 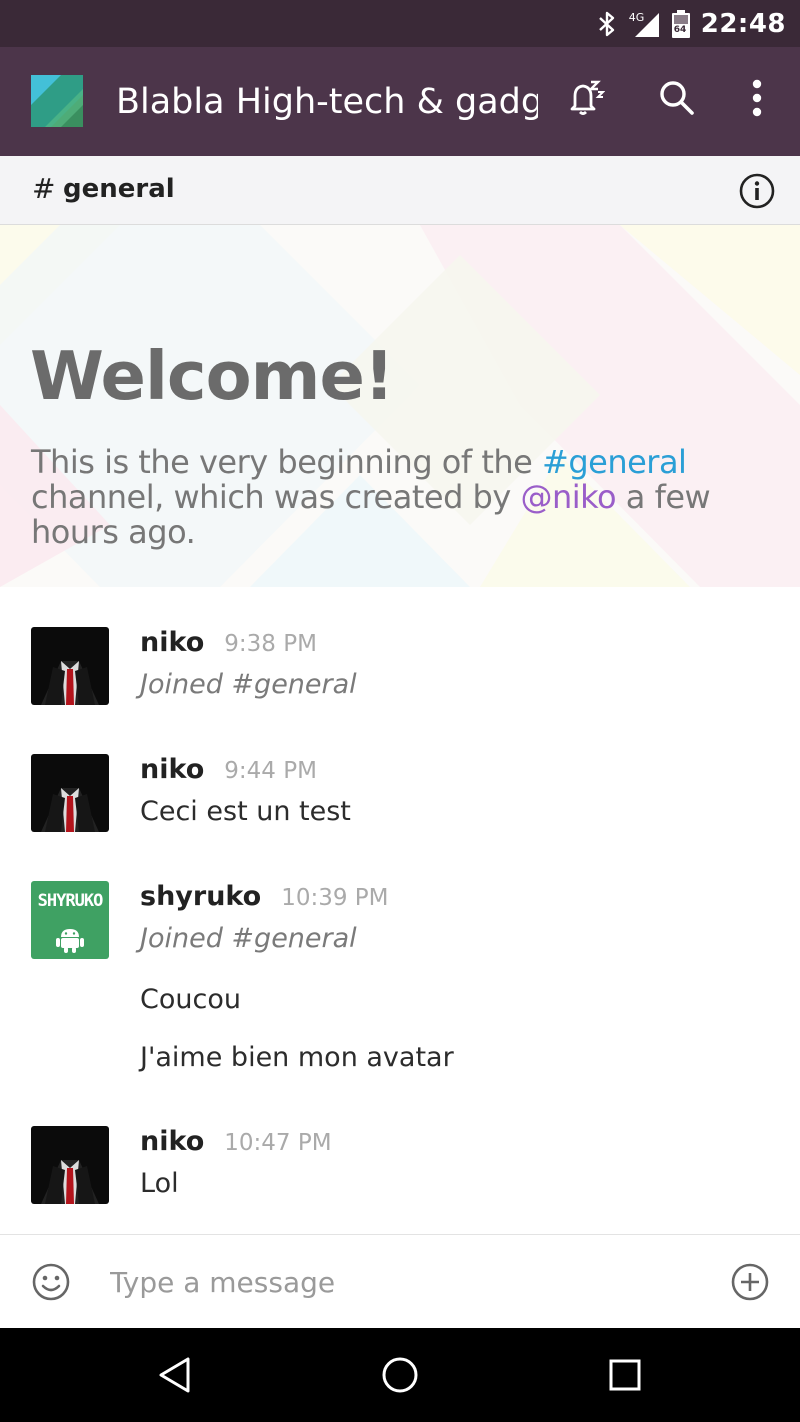 I want to click on message-group: niko 10:47 PM Lol, so click(x=400, y=1171).